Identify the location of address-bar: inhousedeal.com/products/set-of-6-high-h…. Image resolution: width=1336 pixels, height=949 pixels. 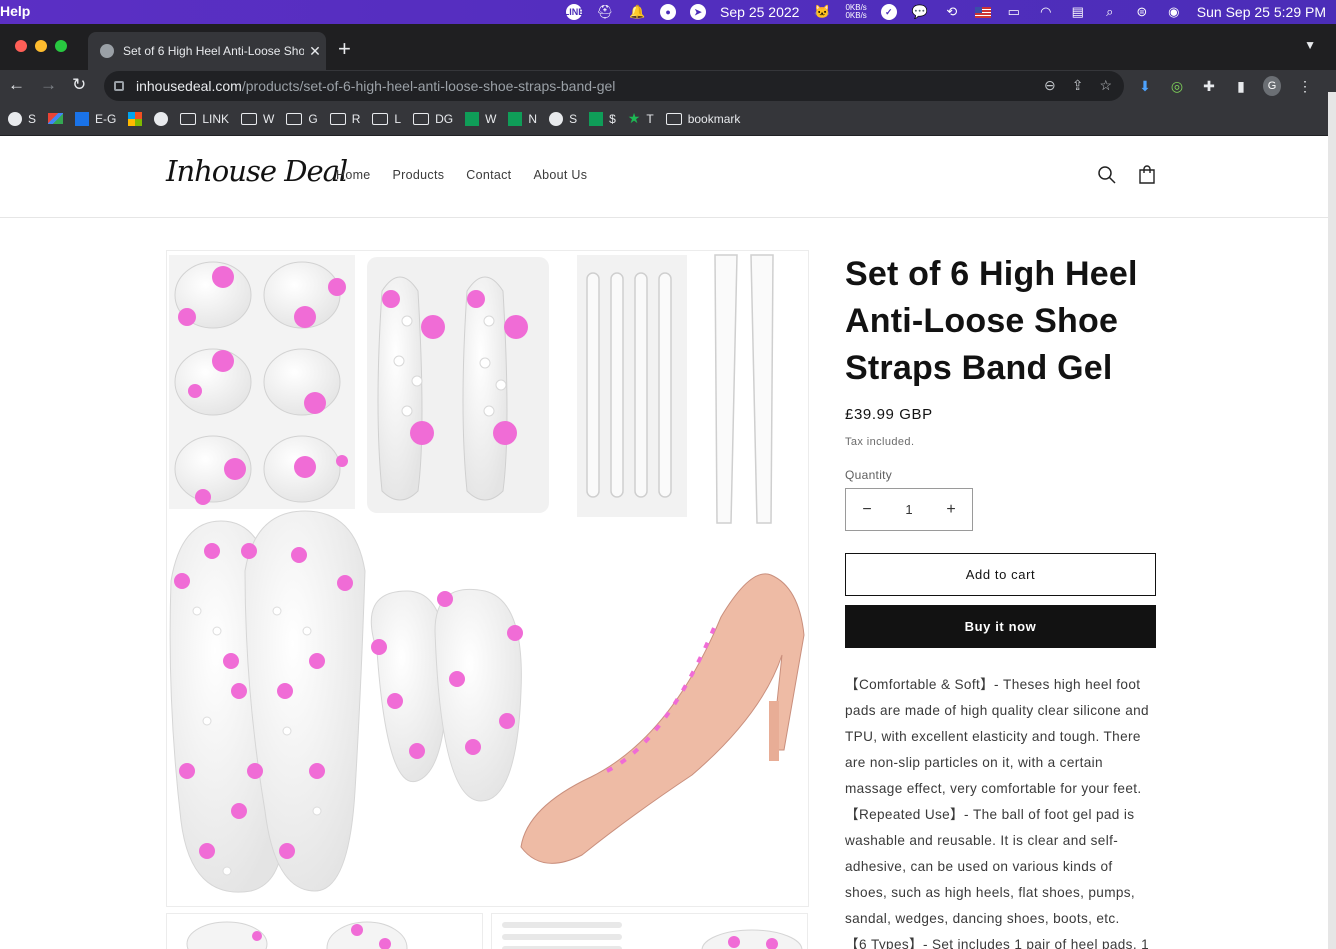
(614, 86).